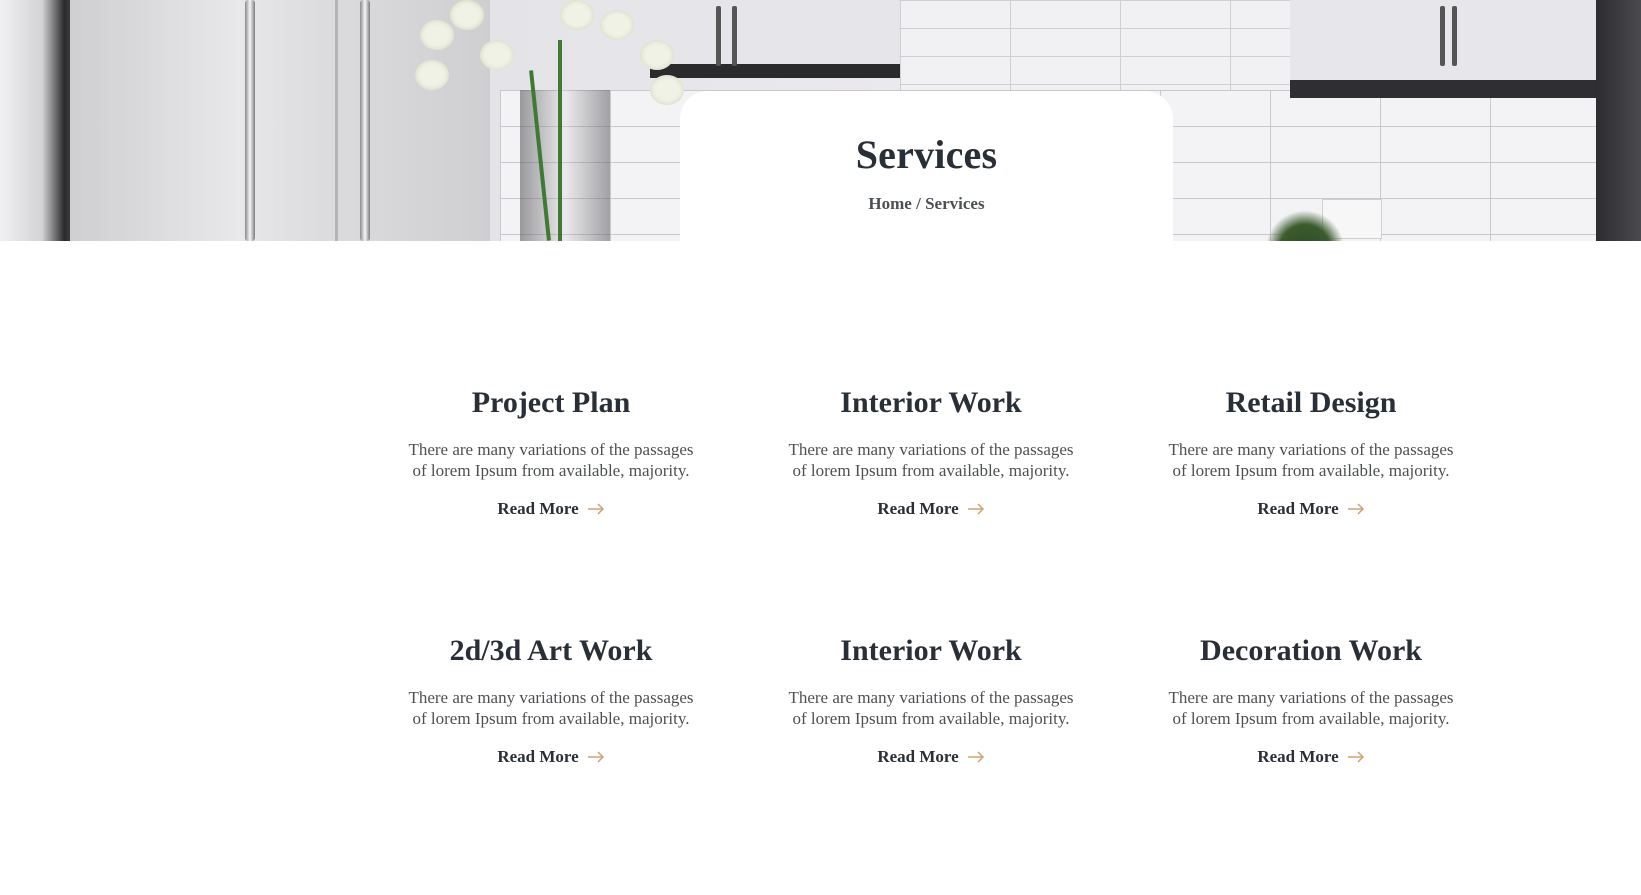  I want to click on hero-photo-stem, so click(560, 140).